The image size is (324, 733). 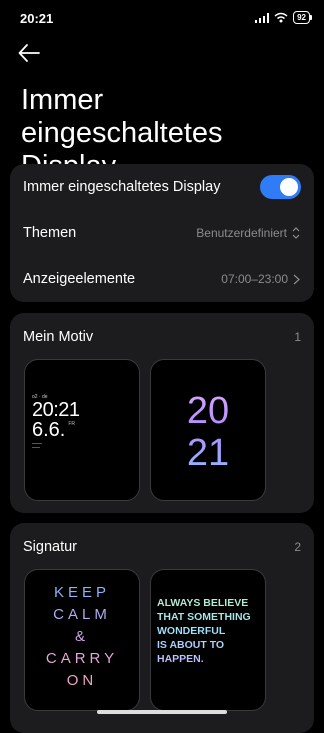 What do you see at coordinates (82, 658) in the screenshot?
I see `keep-calm-line: CARRY` at bounding box center [82, 658].